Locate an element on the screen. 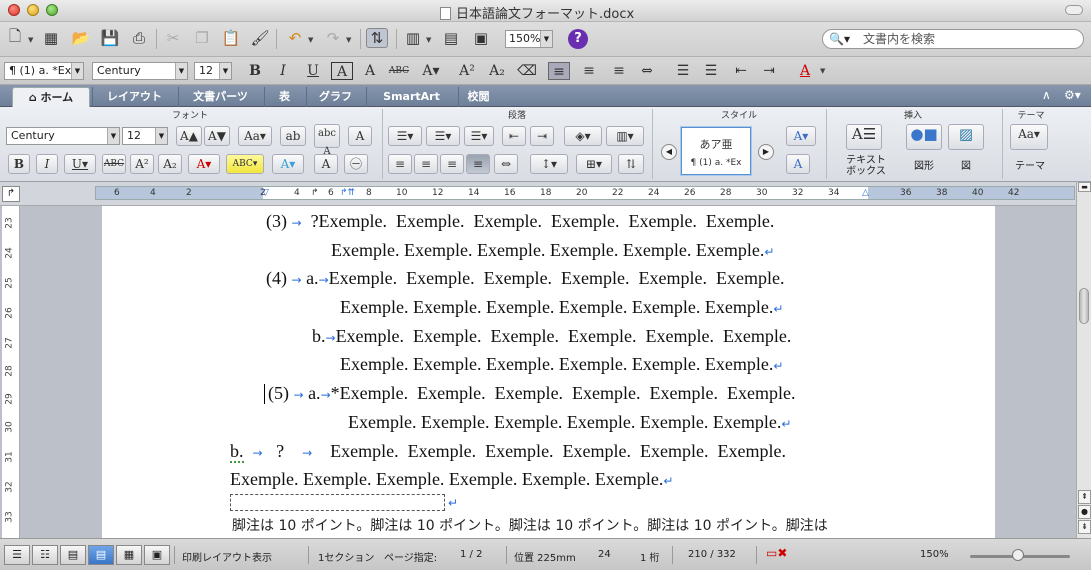  ribbon-align-left-icon: ≡ is located at coordinates (400, 164).